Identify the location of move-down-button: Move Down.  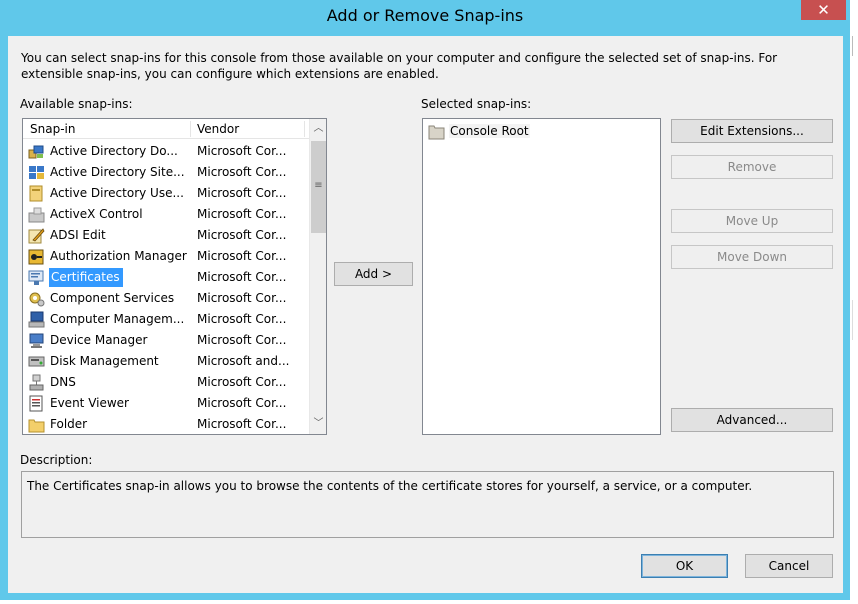
(752, 257).